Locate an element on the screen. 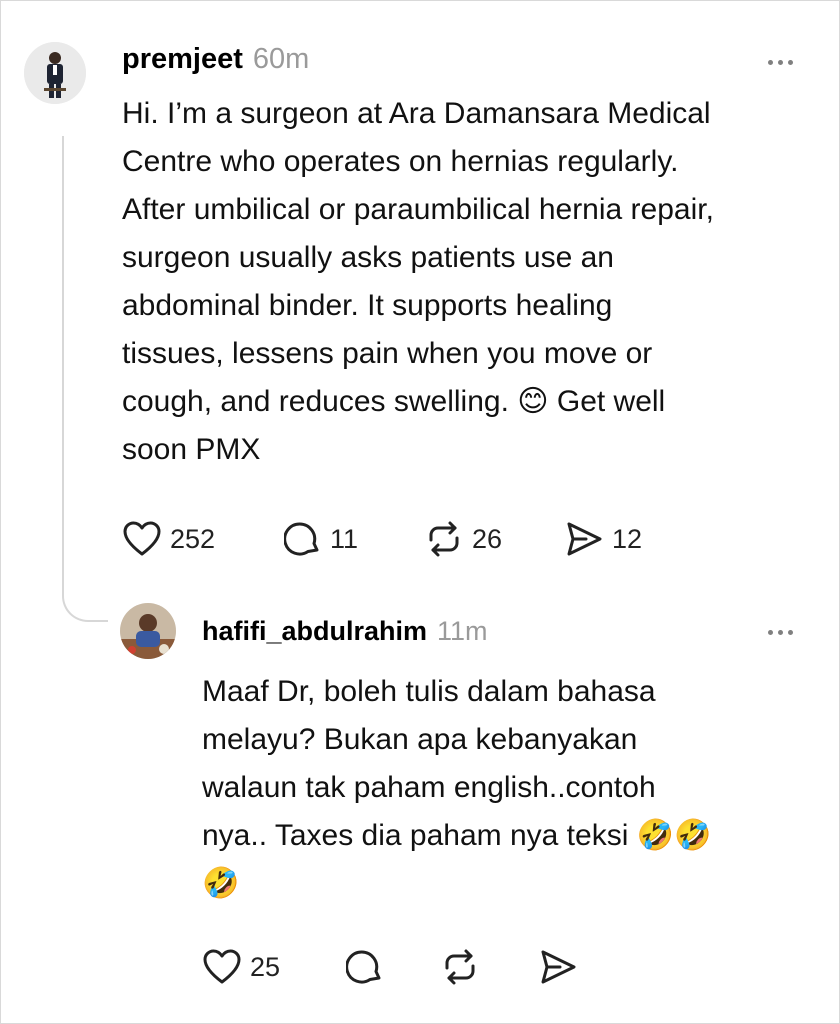 This screenshot has width=840, height=1024. post-username: premjeet is located at coordinates (182, 59).